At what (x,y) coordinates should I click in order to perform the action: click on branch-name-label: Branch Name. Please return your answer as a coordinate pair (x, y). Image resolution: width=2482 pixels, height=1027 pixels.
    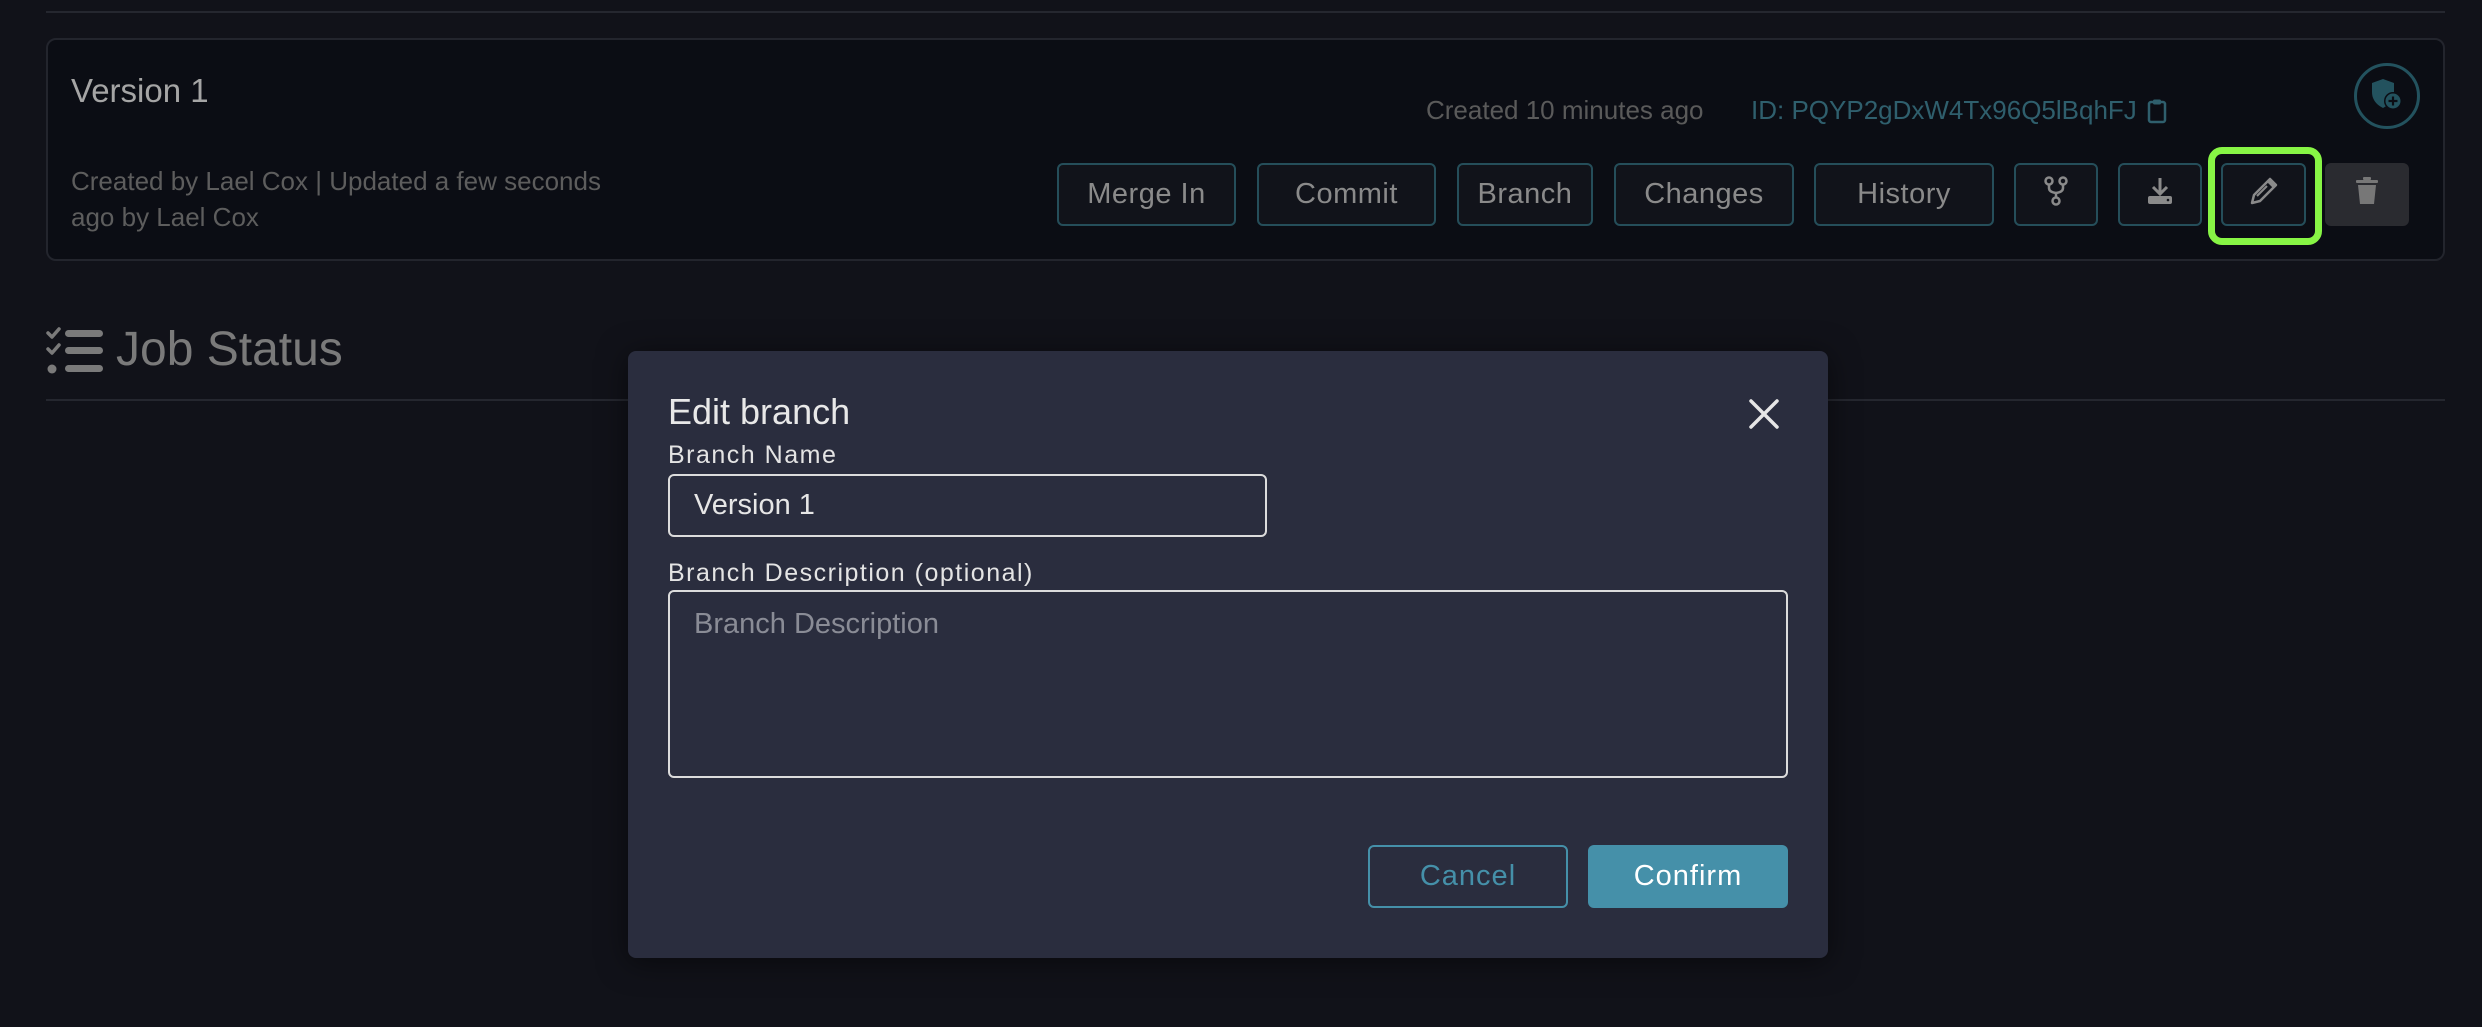
    Looking at the image, I should click on (753, 455).